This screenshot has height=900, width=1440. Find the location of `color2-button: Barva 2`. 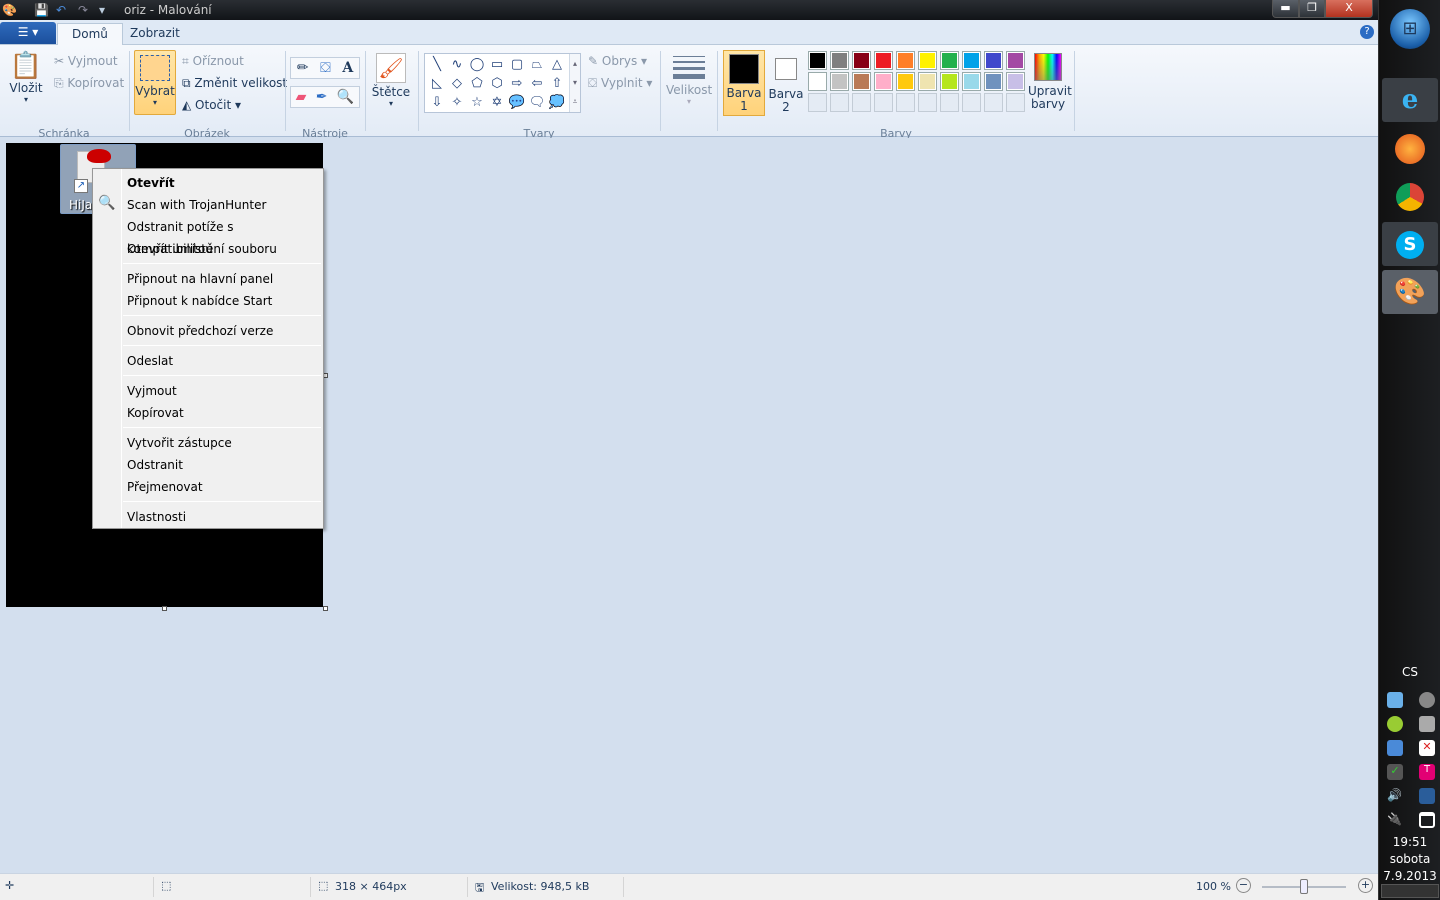

color2-button: Barva 2 is located at coordinates (786, 83).